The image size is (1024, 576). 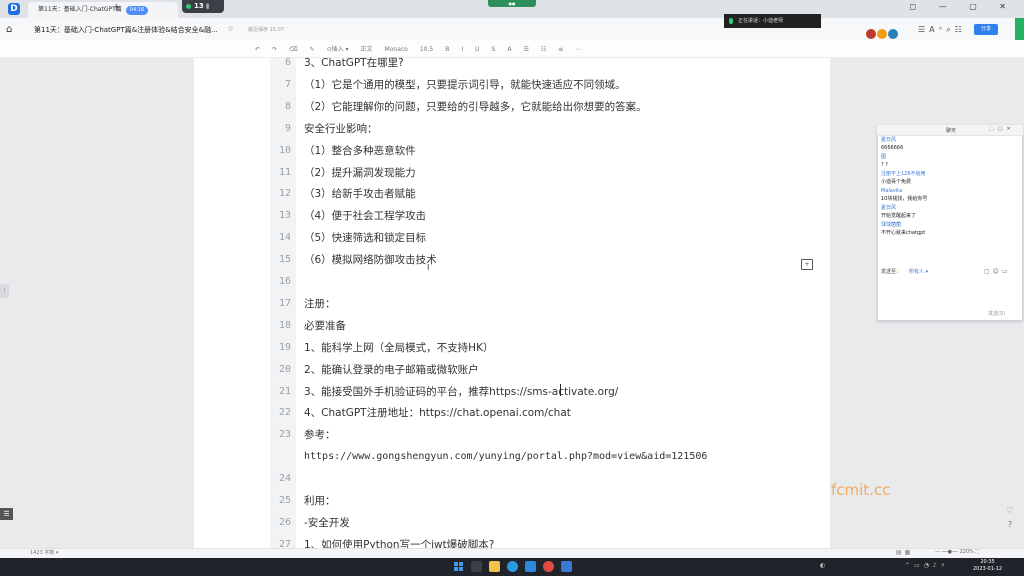 What do you see at coordinates (365, 238) in the screenshot?
I see `document-line: （5）快速筛选和锁定目标` at bounding box center [365, 238].